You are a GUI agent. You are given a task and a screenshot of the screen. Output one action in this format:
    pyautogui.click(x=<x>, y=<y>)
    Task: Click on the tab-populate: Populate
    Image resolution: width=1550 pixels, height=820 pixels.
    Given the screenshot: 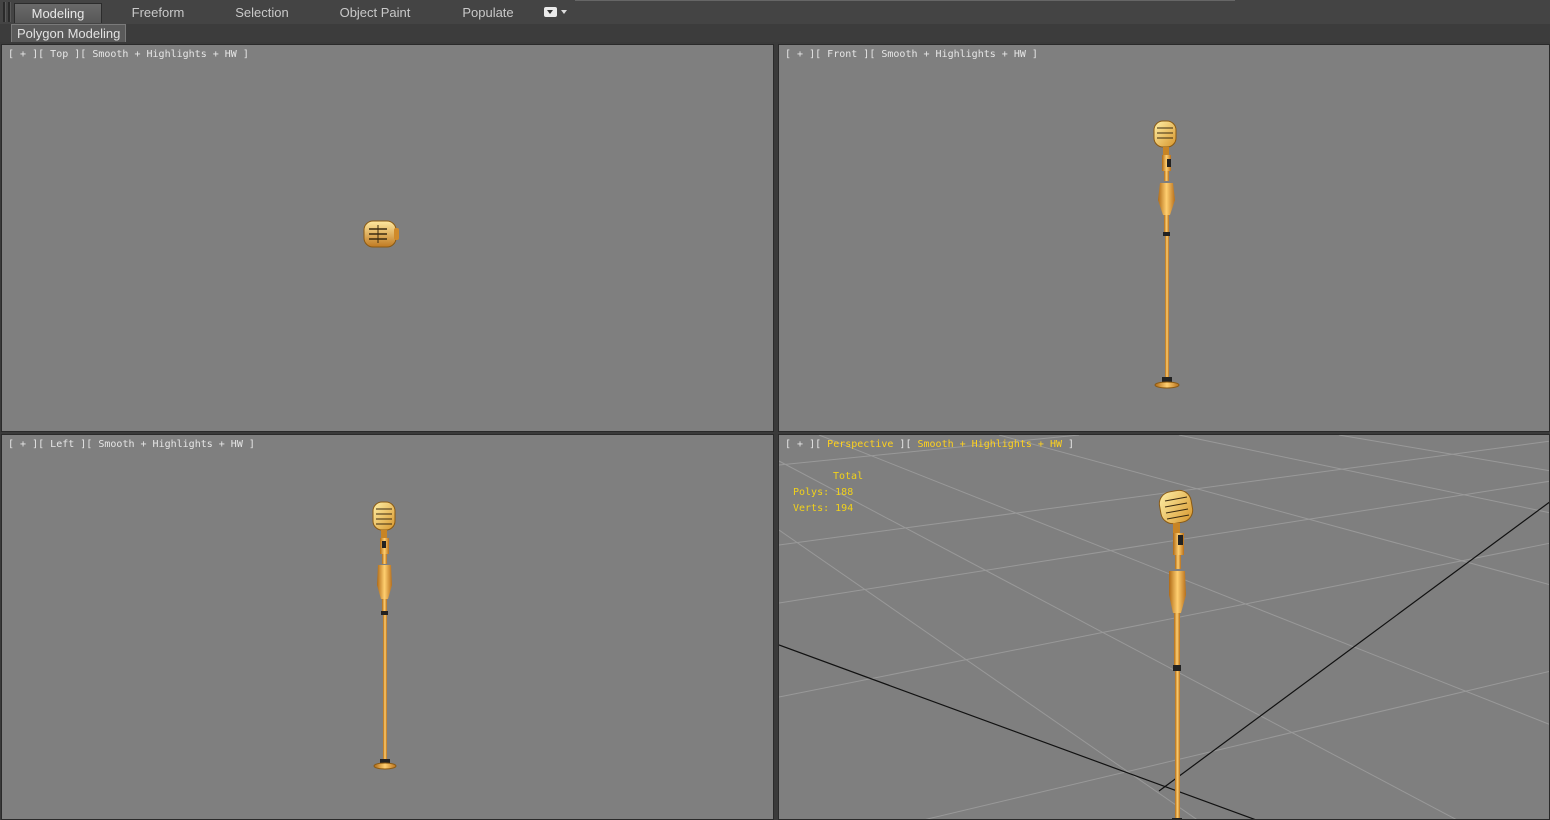 What is the action you would take?
    pyautogui.click(x=488, y=12)
    